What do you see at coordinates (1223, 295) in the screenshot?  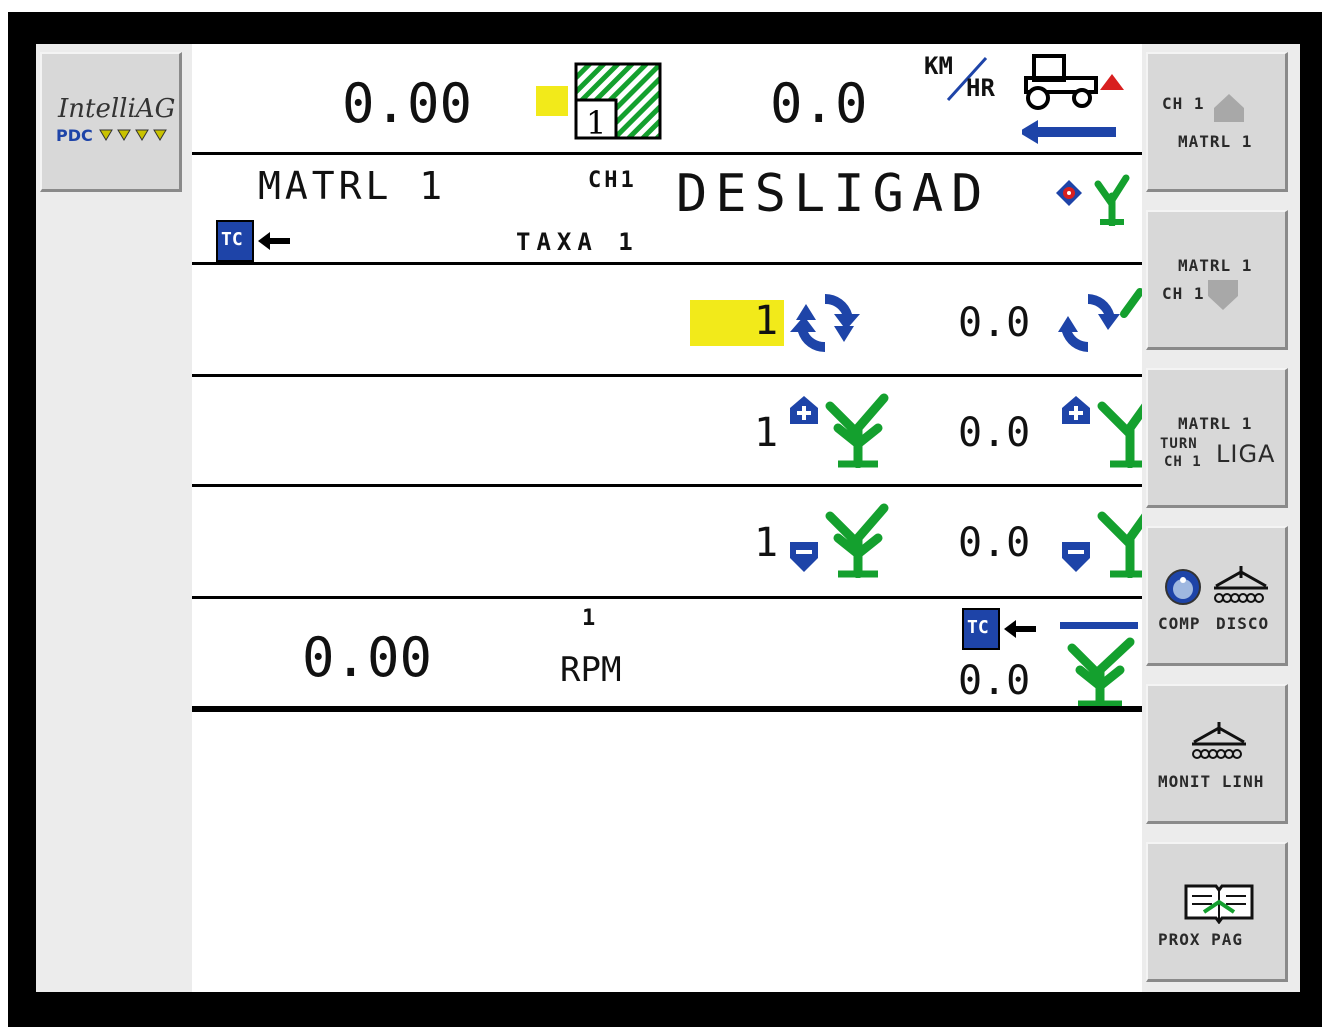 I see `down-arrow-icon` at bounding box center [1223, 295].